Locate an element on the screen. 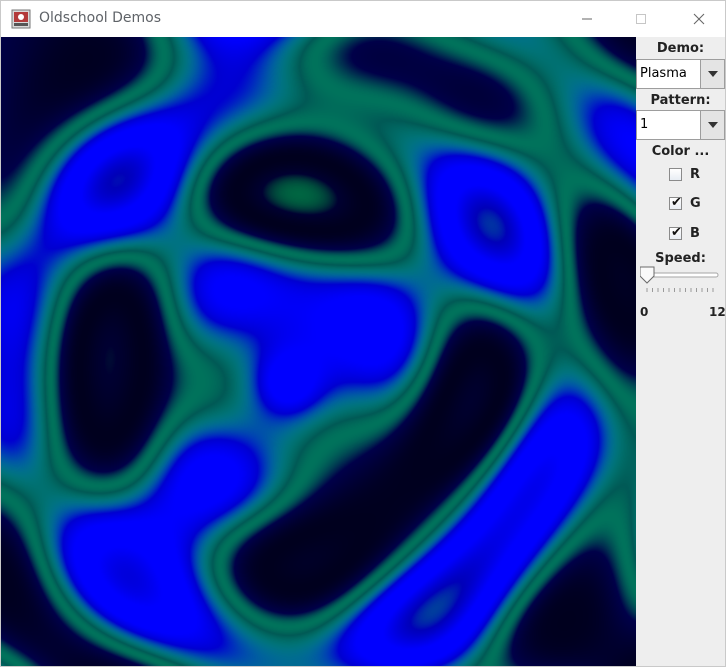 The image size is (726, 667). close-icon is located at coordinates (699, 19).